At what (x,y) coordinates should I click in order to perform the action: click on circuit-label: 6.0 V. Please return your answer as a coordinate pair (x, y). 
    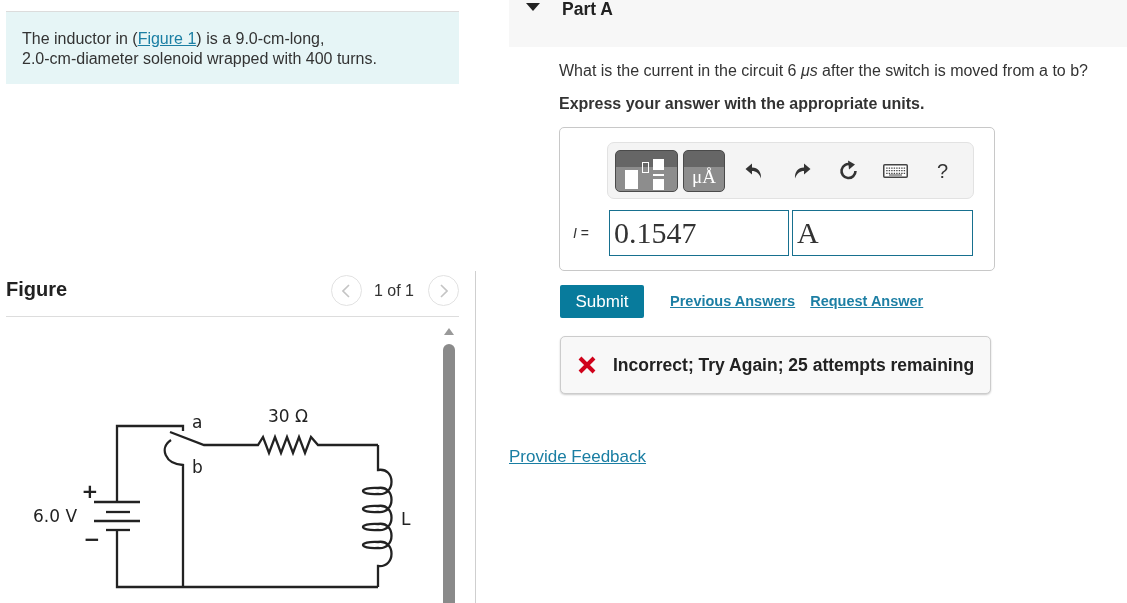
    Looking at the image, I should click on (55, 516).